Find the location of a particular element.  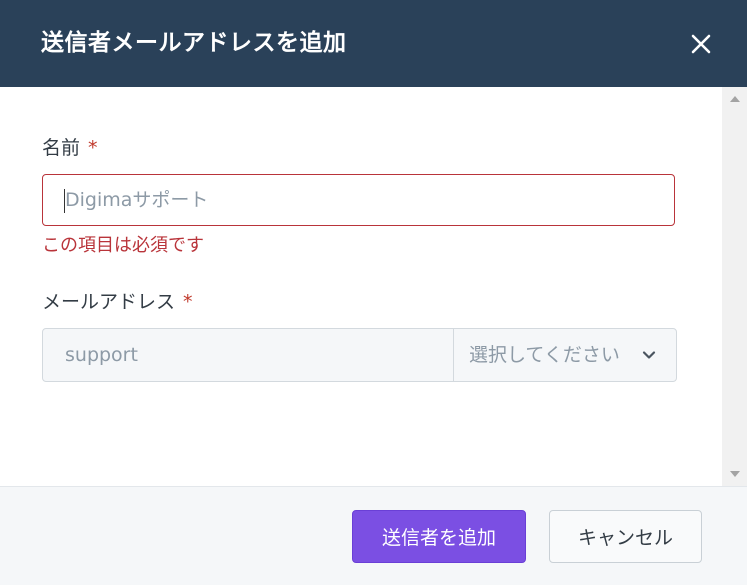

name-field is located at coordinates (358, 200).